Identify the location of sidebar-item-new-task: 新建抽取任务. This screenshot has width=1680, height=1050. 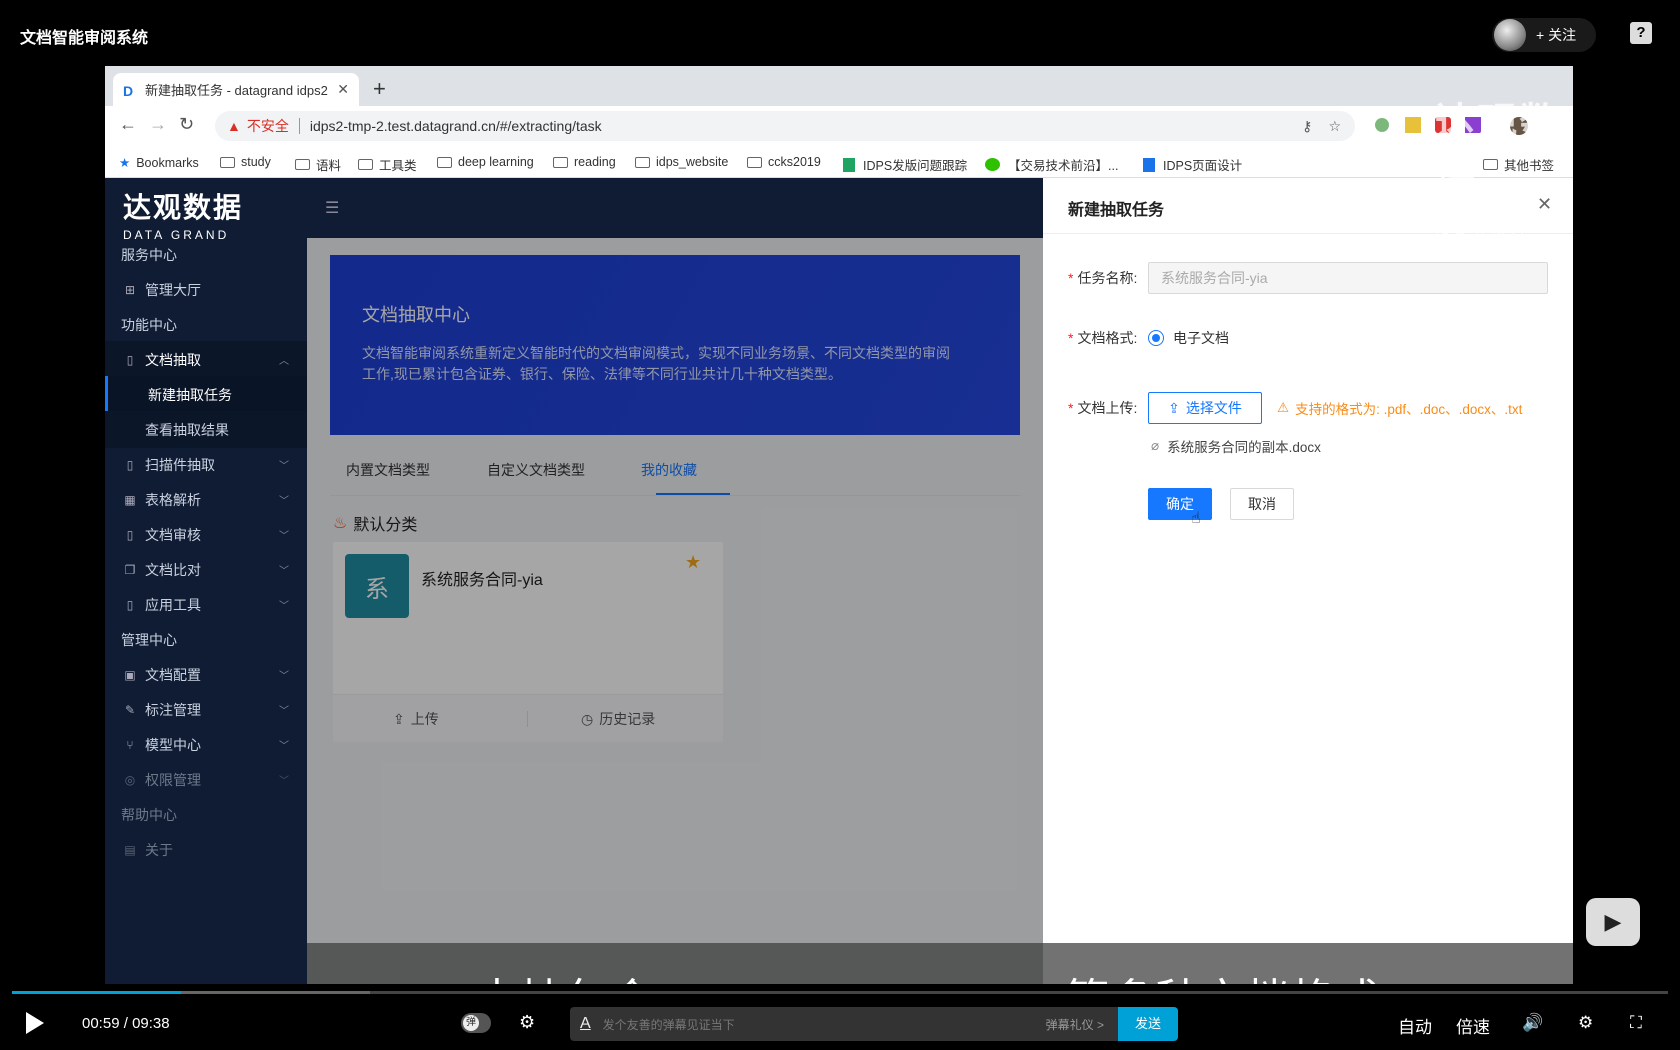
(206, 394).